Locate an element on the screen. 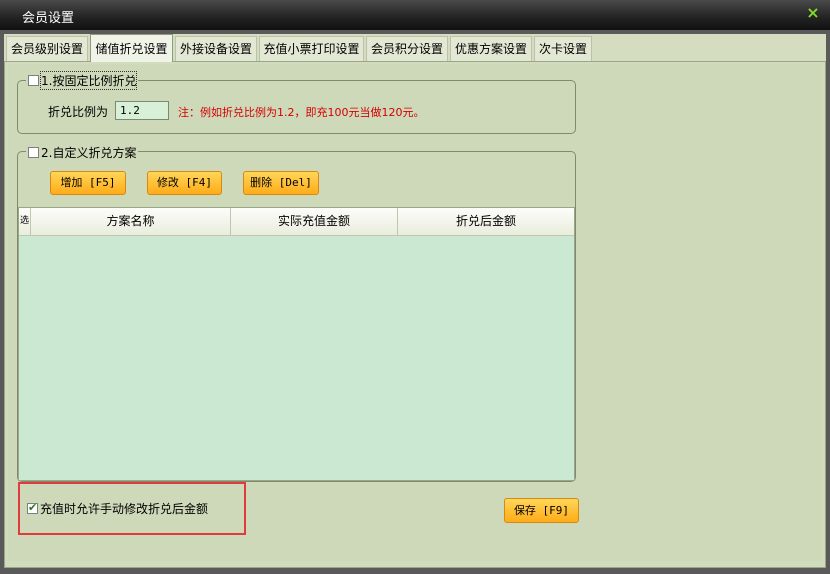 The width and height of the screenshot is (830, 574). tab-external-device: 外接设备设置 is located at coordinates (216, 48).